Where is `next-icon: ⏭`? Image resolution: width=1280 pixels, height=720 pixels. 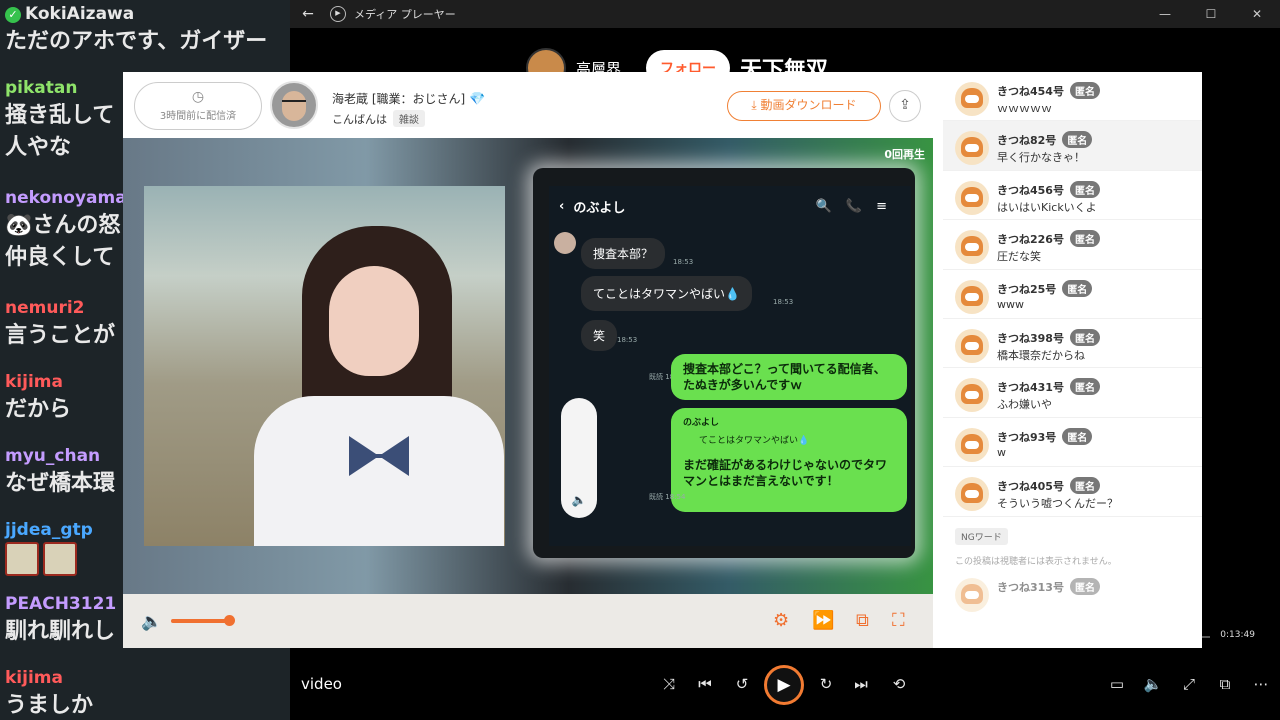 next-icon: ⏭ is located at coordinates (861, 684).